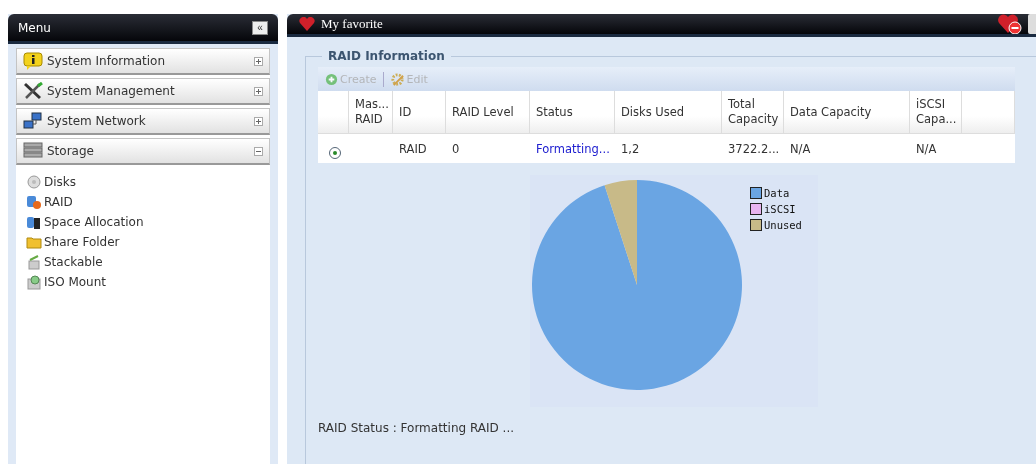  What do you see at coordinates (777, 193) in the screenshot?
I see `legend-label: Data` at bounding box center [777, 193].